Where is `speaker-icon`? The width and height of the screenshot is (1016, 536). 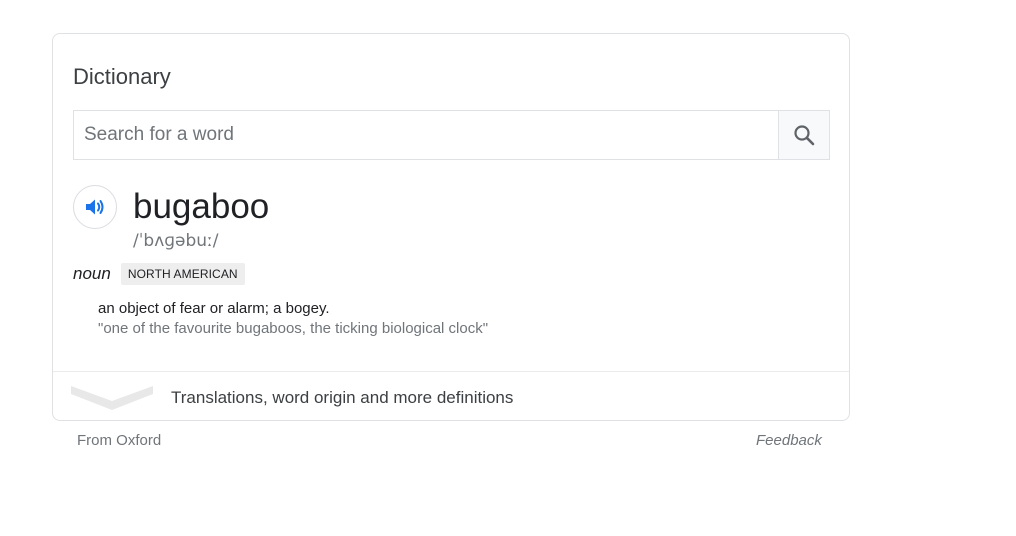 speaker-icon is located at coordinates (95, 207).